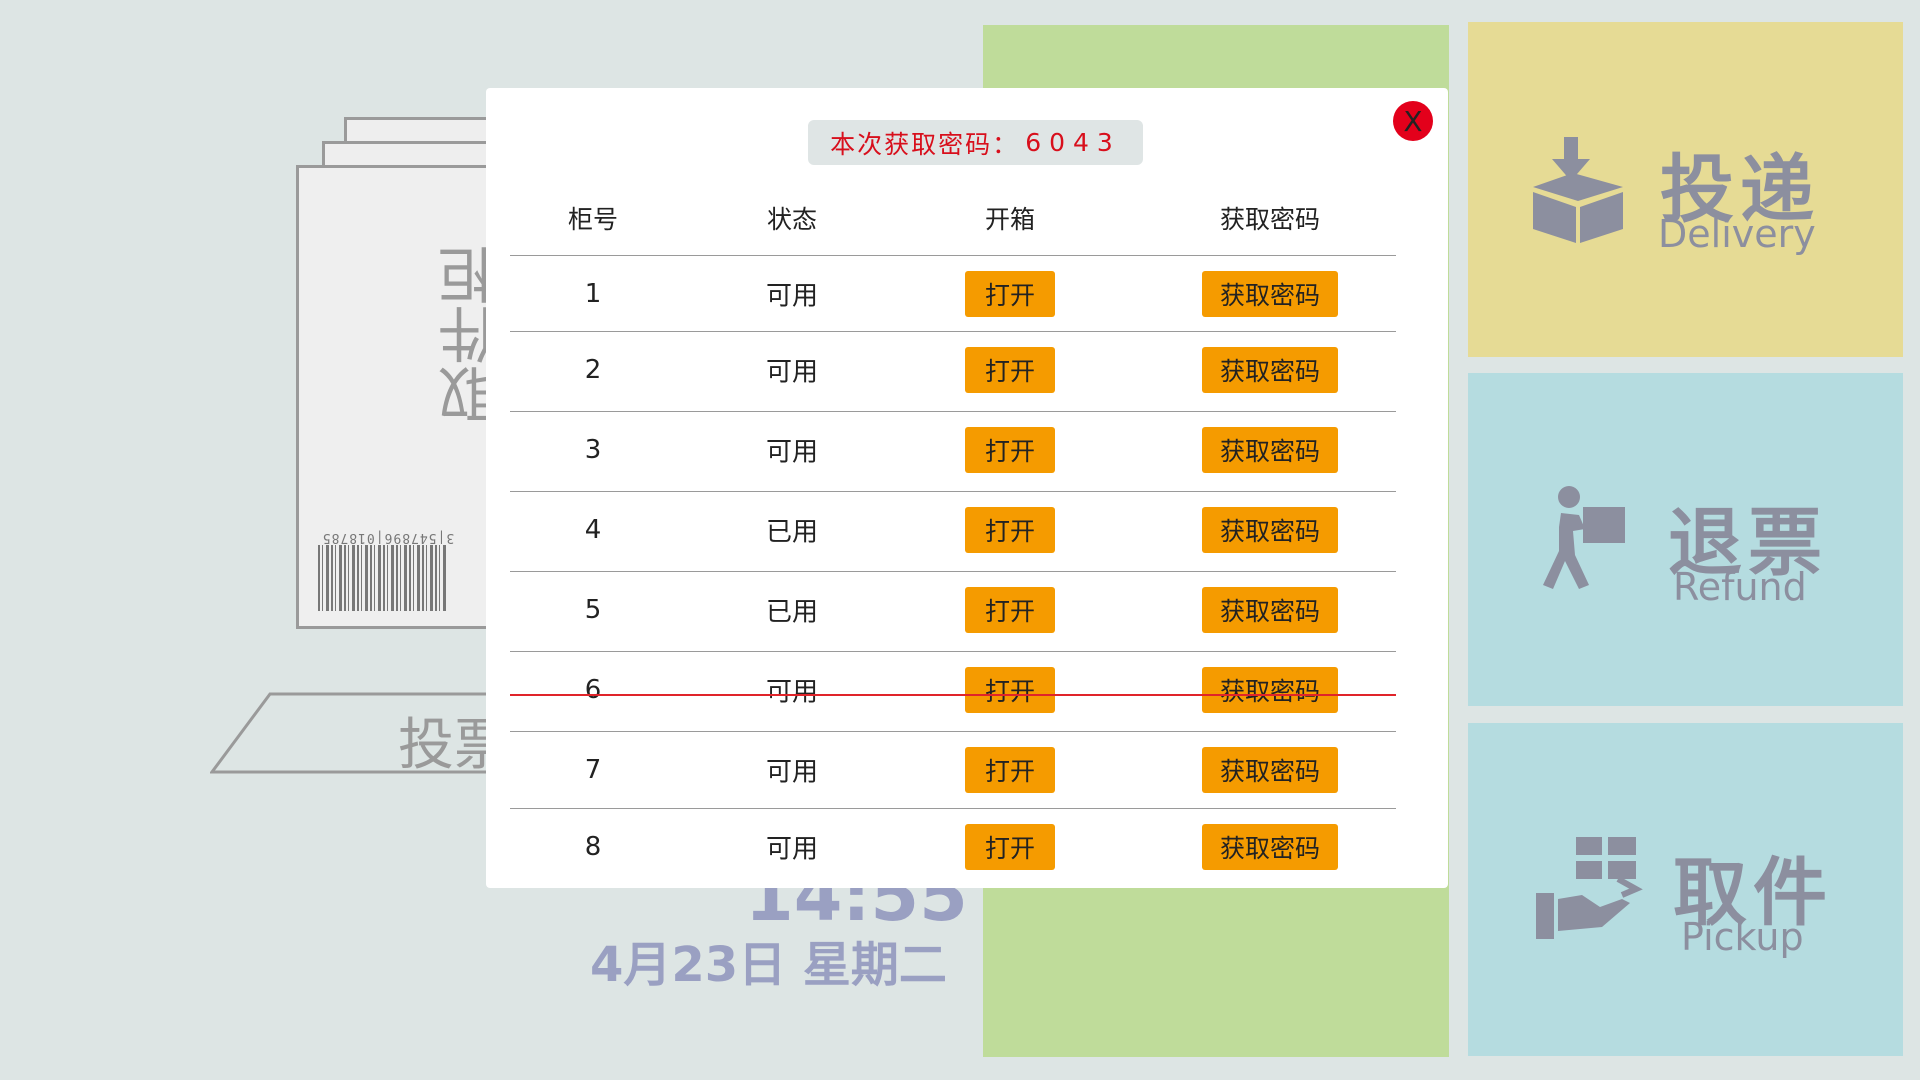 This screenshot has height=1080, width=1920. What do you see at coordinates (768, 965) in the screenshot?
I see `date-label: 4月23日 星期二` at bounding box center [768, 965].